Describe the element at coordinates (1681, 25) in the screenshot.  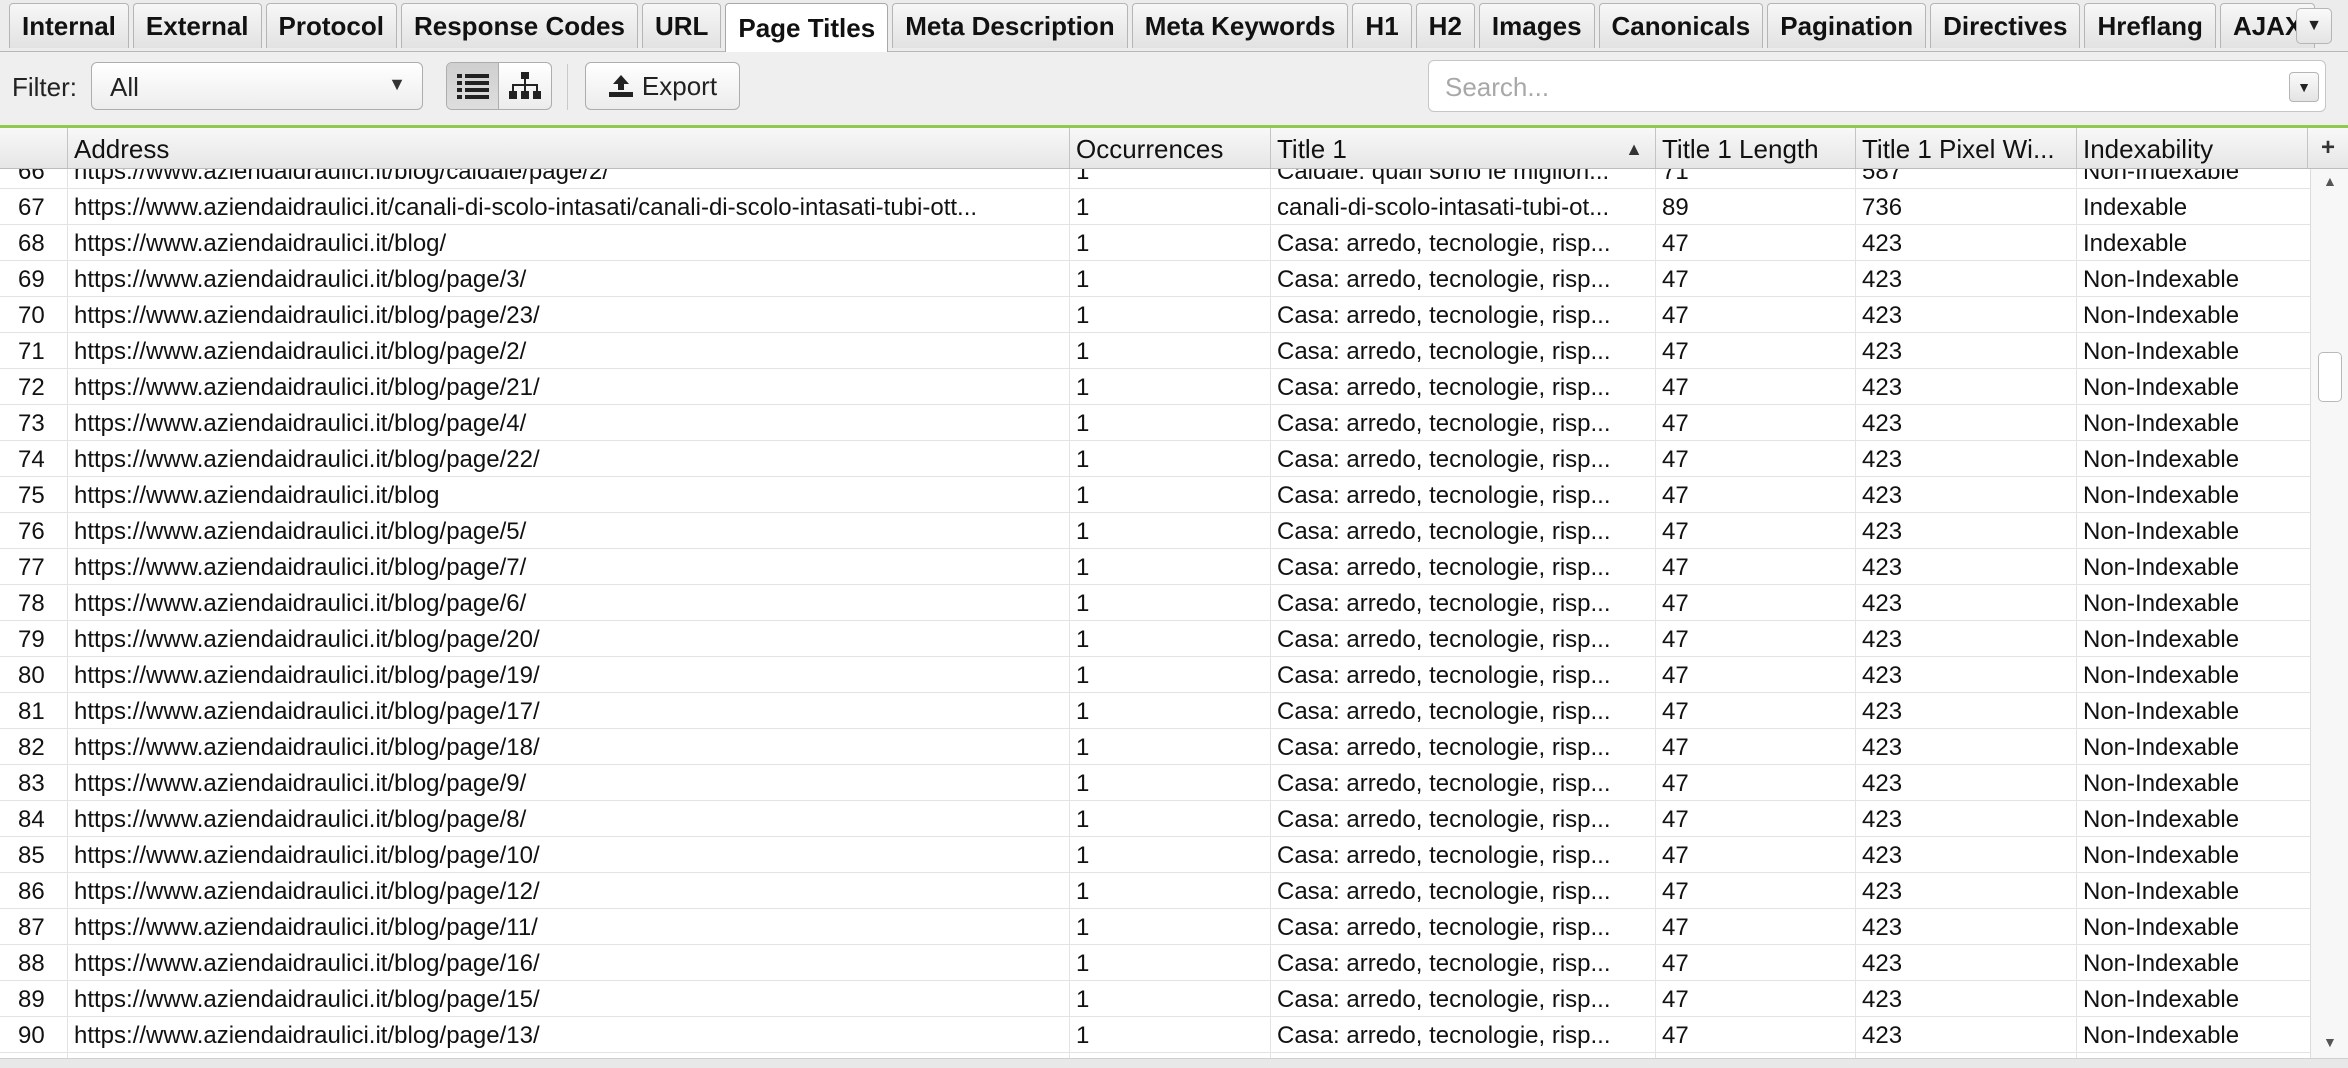
I see `tab-canonicals: Canonicals` at that location.